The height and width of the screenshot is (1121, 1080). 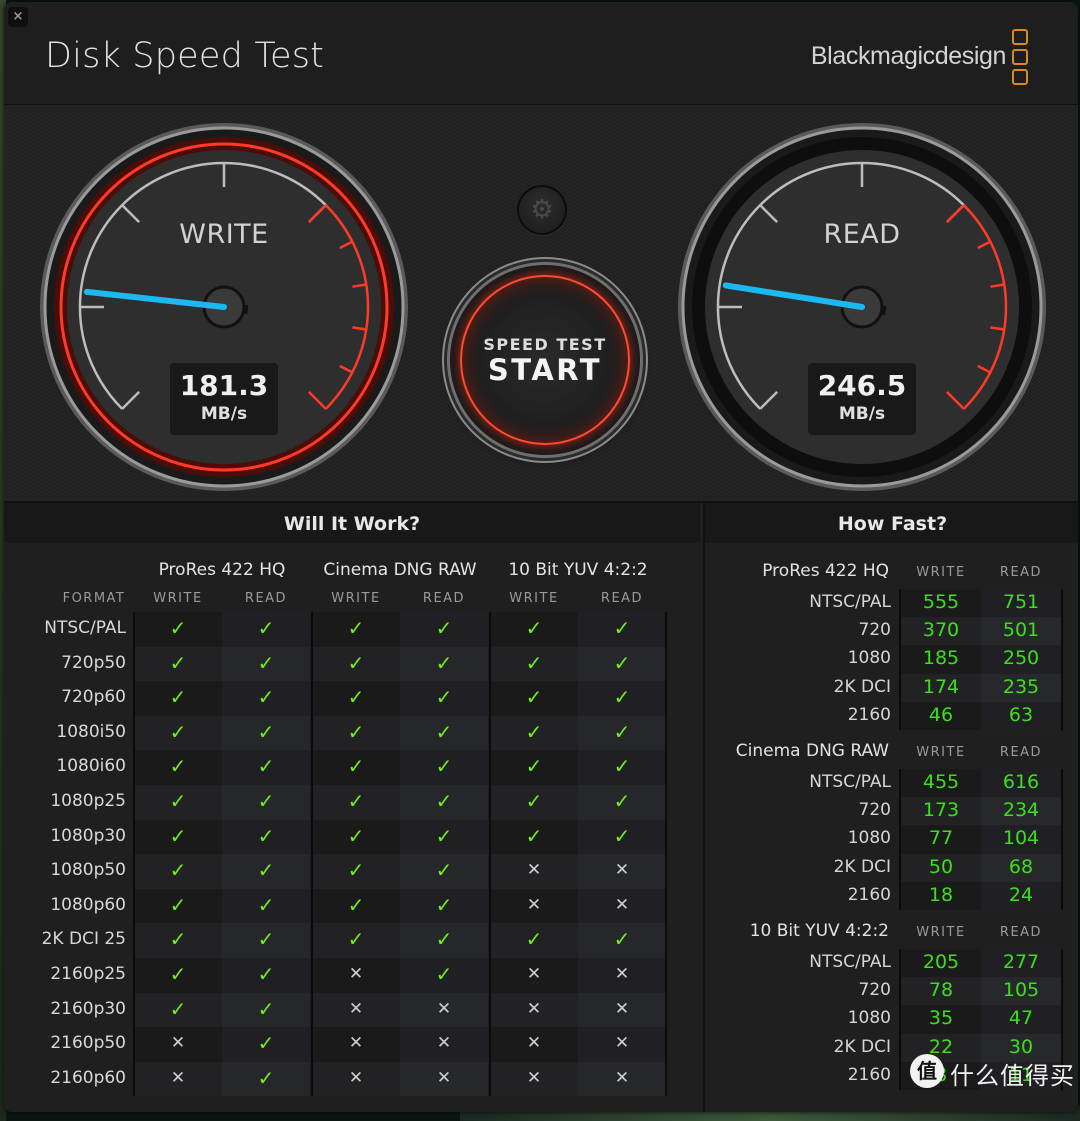 What do you see at coordinates (83, 939) in the screenshot?
I see `format-row-label: 2K DCI 25` at bounding box center [83, 939].